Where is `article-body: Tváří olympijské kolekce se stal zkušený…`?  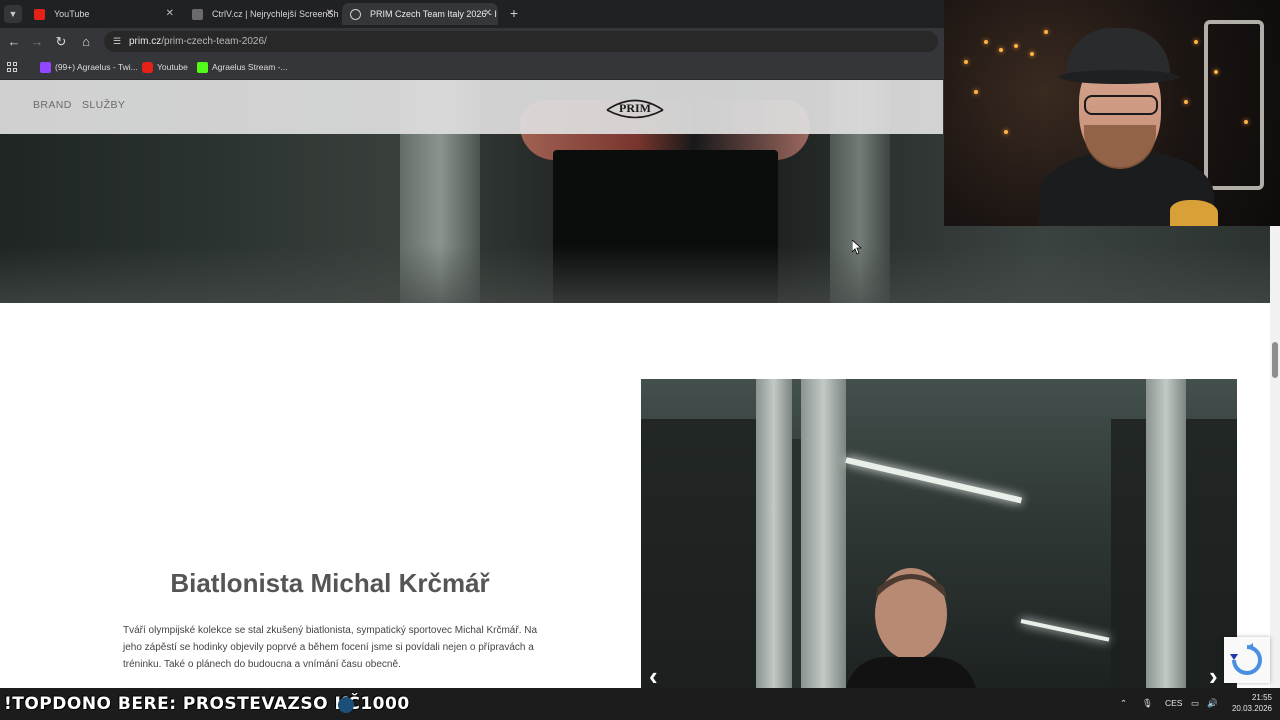
article-body: Tváří olympijské kolekce se stal zkušený… is located at coordinates (330, 647).